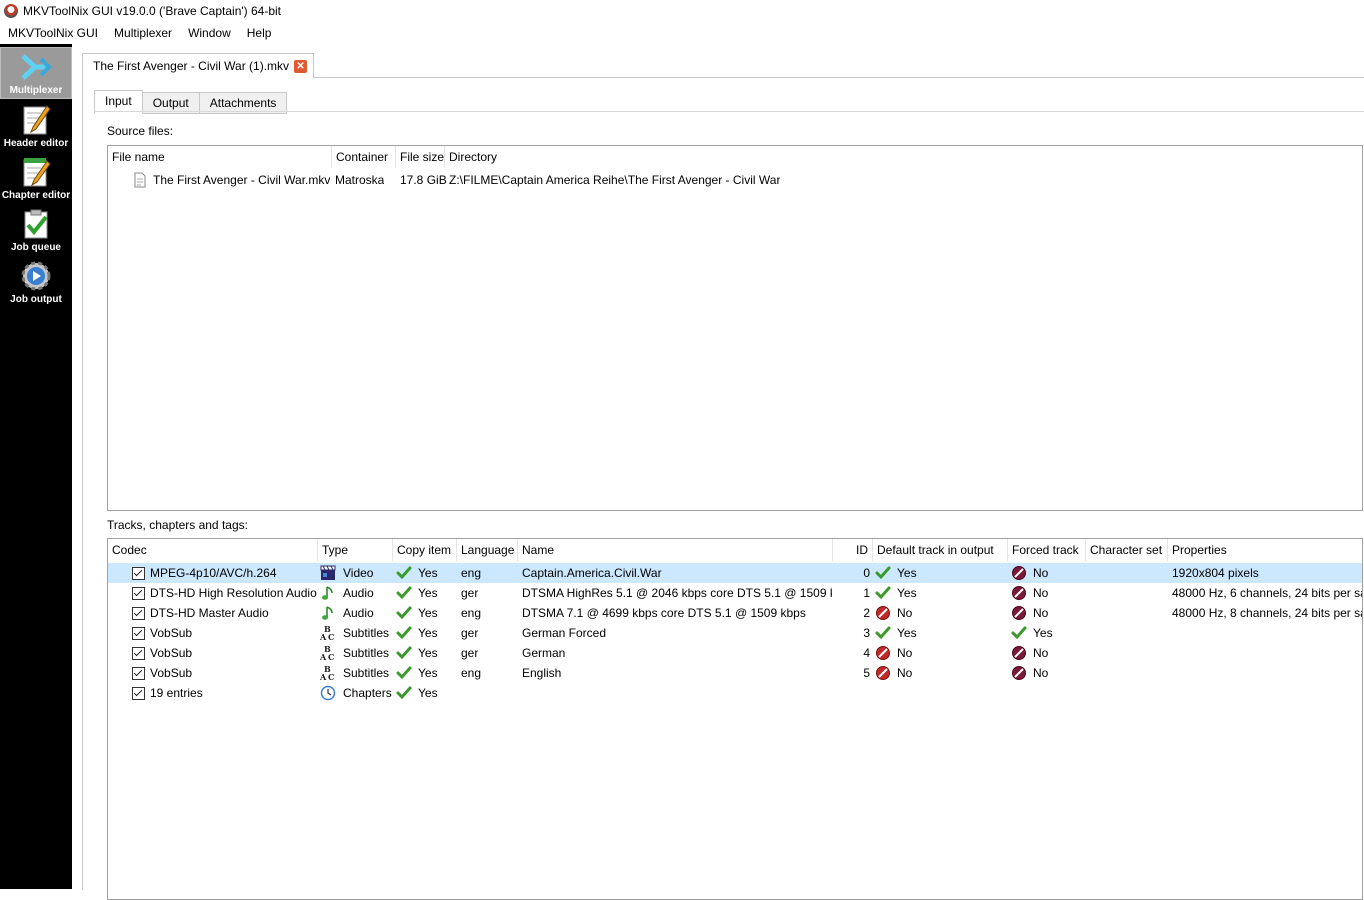 Image resolution: width=1364 pixels, height=900 pixels. Describe the element at coordinates (866, 633) in the screenshot. I see `track-id: 3` at that location.